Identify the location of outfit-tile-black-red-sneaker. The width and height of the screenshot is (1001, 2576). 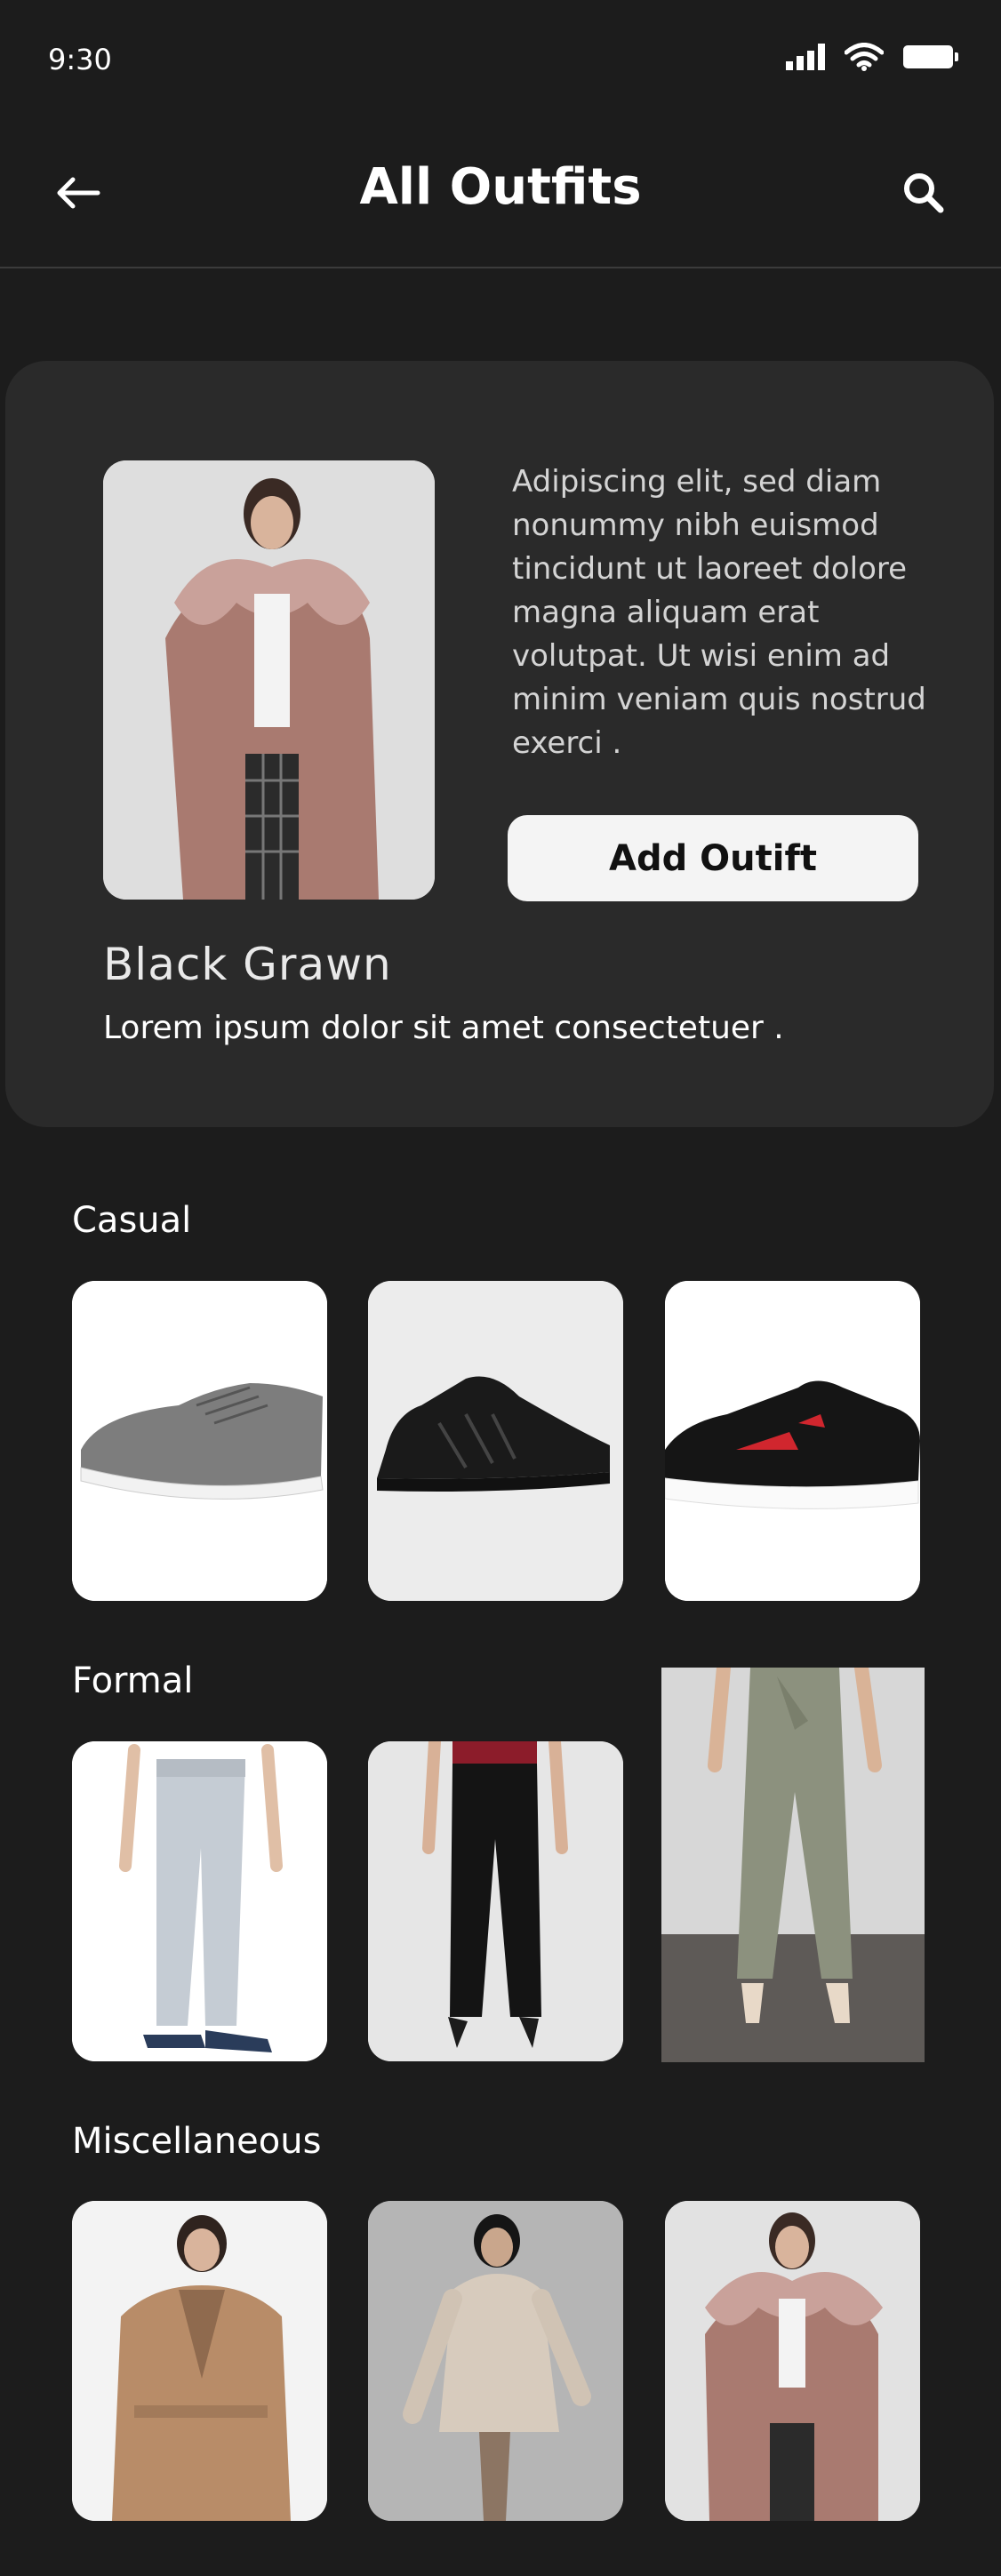
(793, 1441).